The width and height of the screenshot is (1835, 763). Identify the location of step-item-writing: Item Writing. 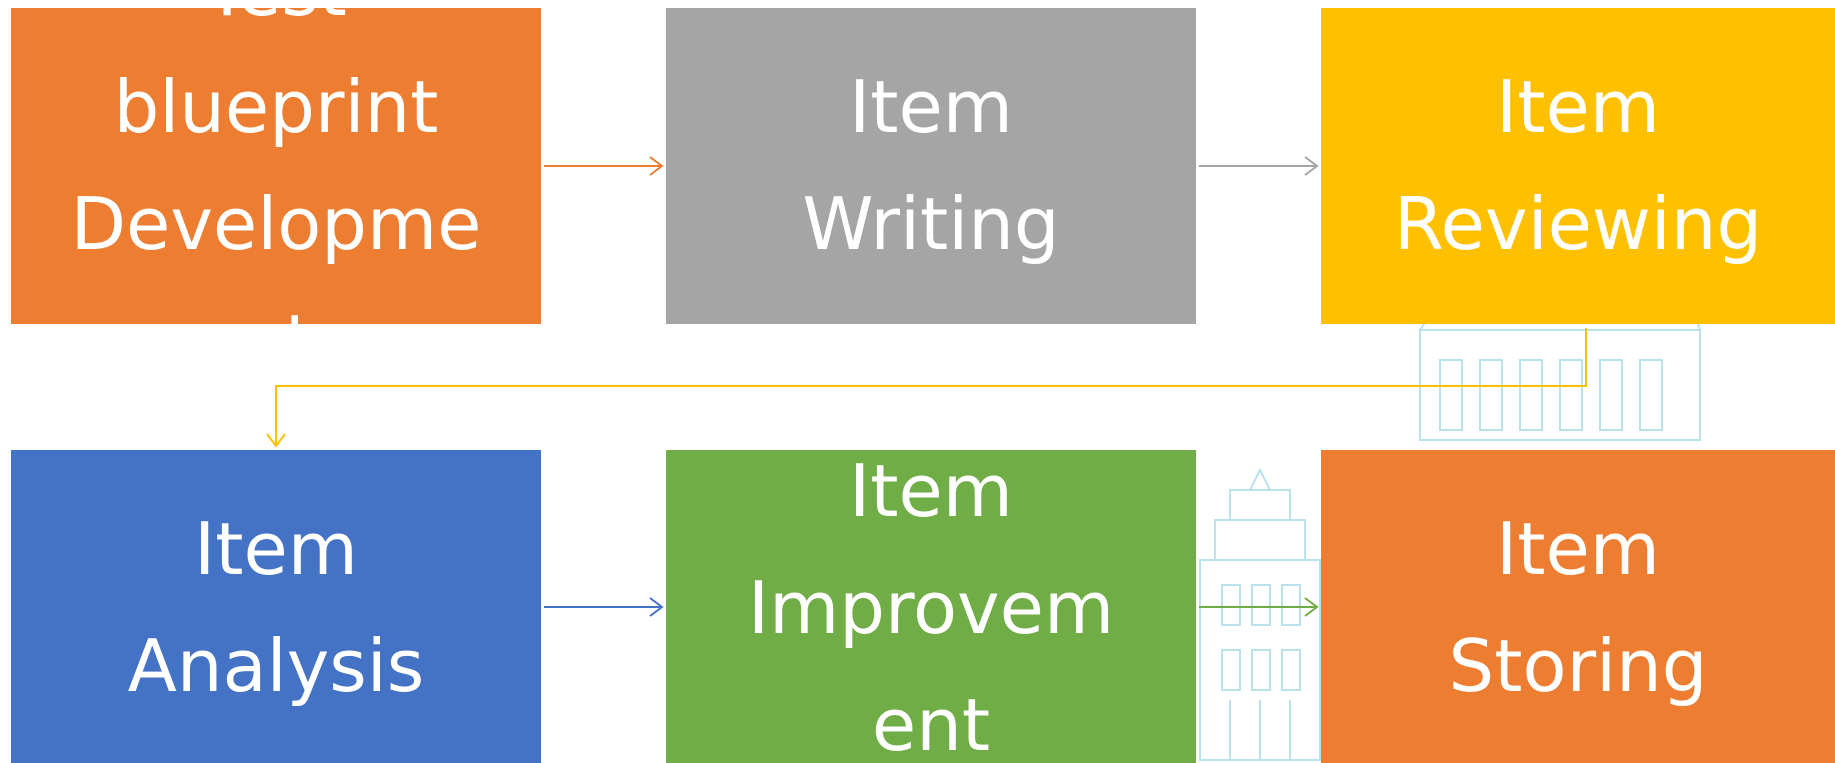
(931, 166).